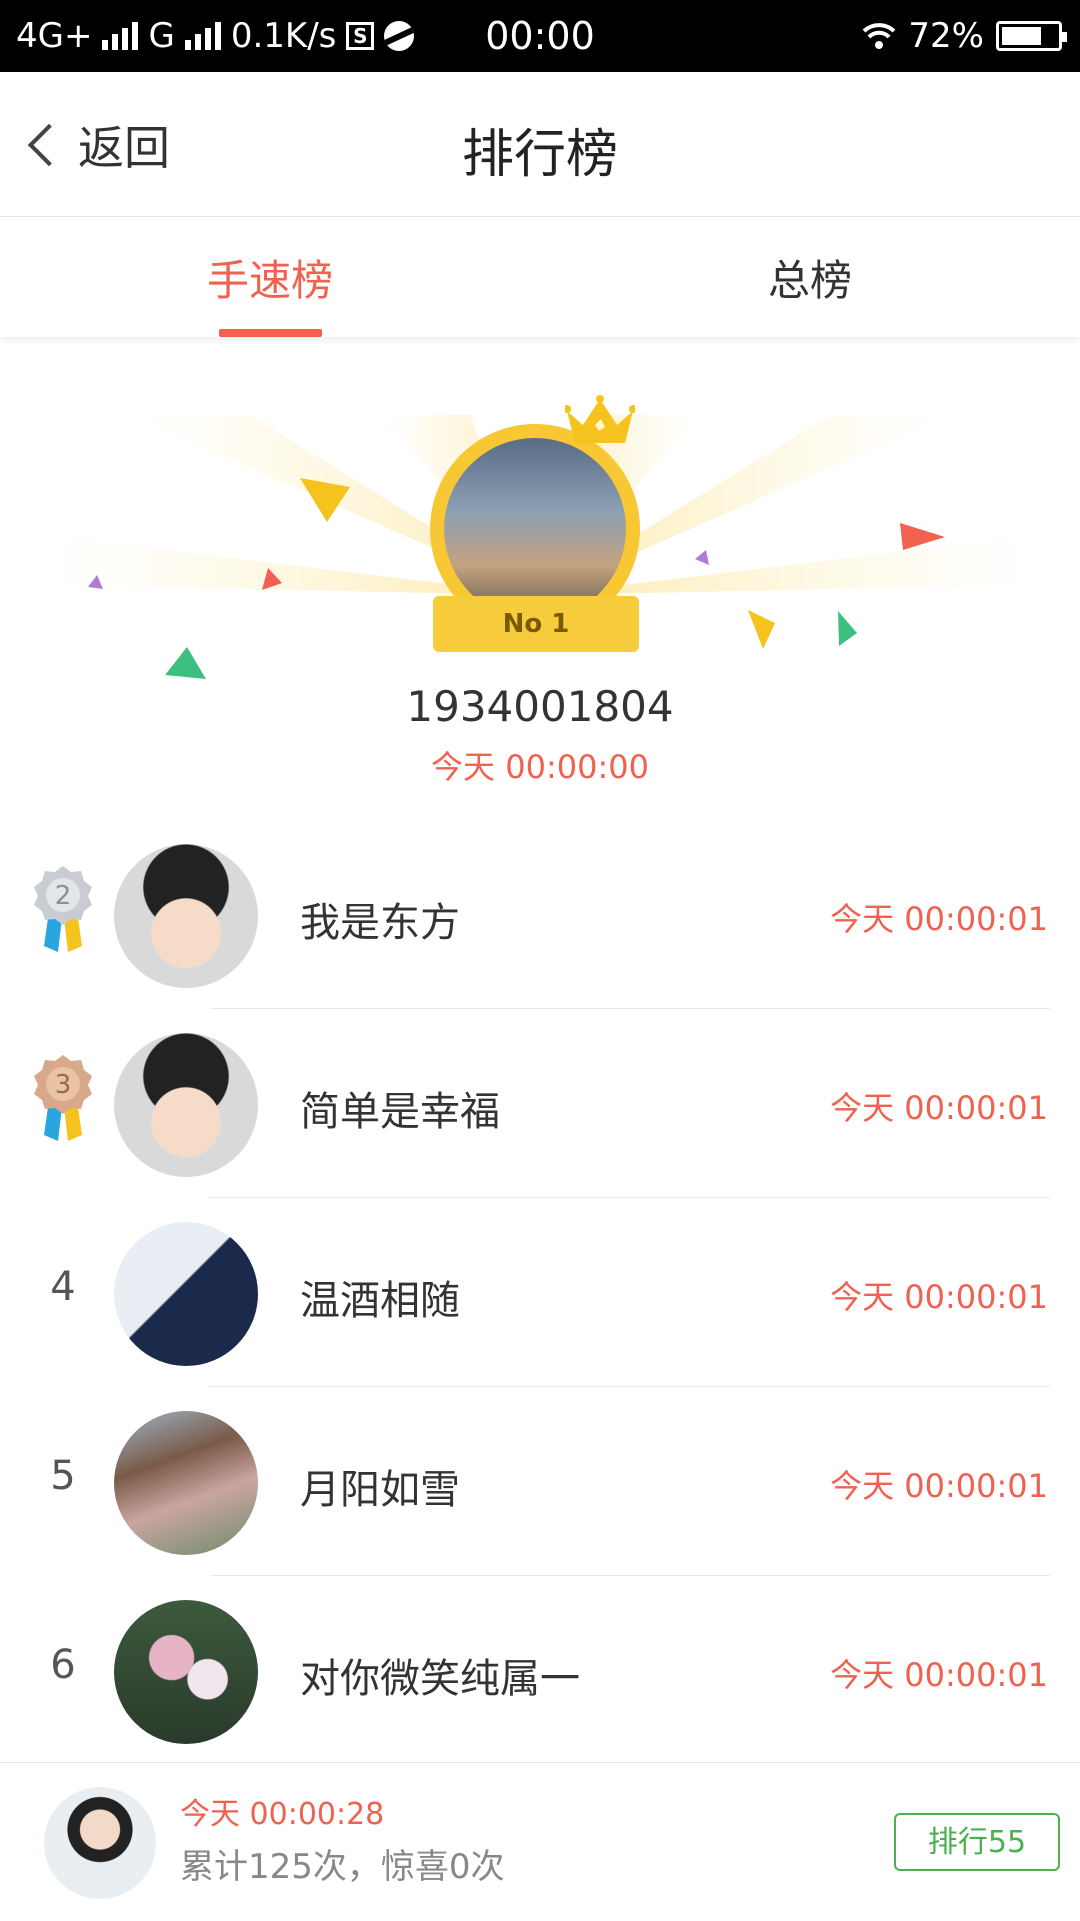 Image resolution: width=1080 pixels, height=1921 pixels. What do you see at coordinates (540, 36) in the screenshot?
I see `status-bar: 4G+ G 0.1K/s S 00:00 72%` at bounding box center [540, 36].